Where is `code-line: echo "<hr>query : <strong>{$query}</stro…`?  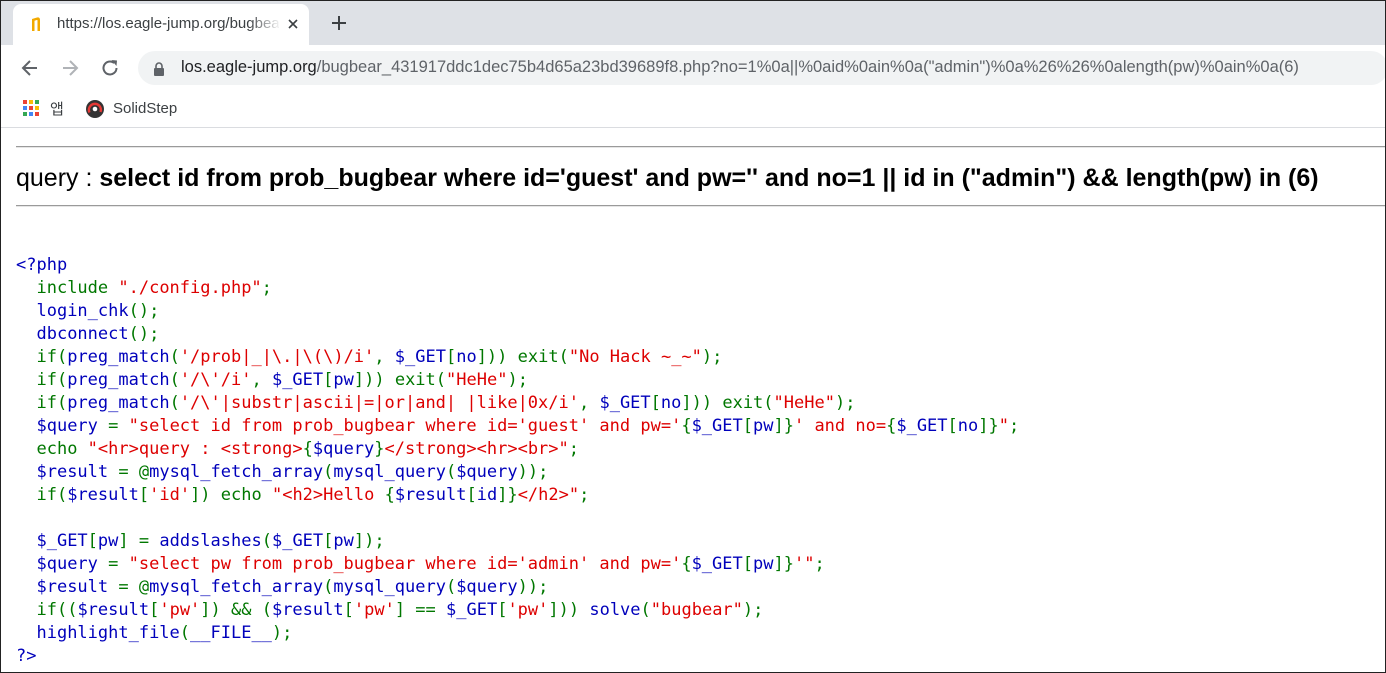 code-line: echo "<hr>query : <strong>{$query}</stro… is located at coordinates (517, 449).